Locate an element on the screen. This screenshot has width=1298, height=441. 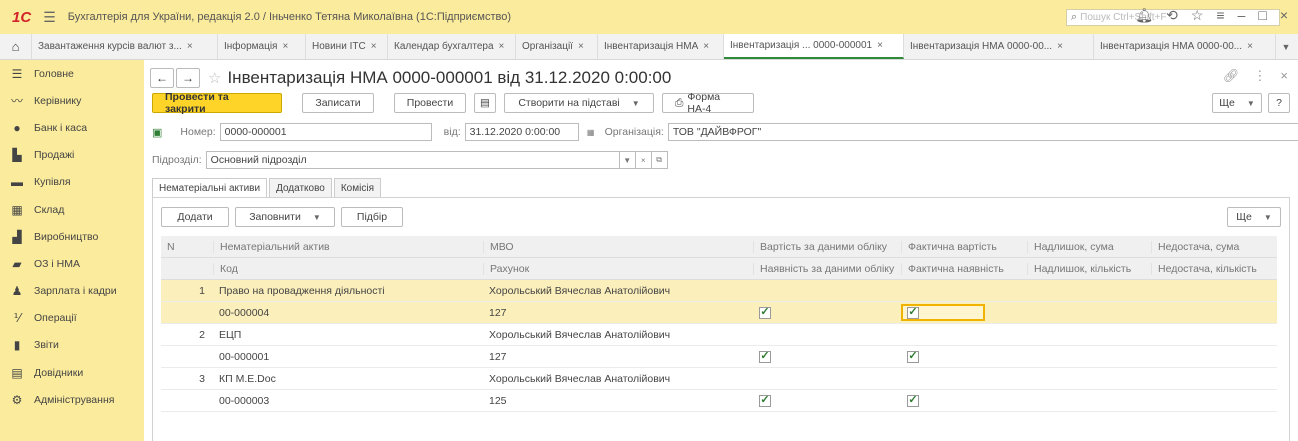
form-na4-button: ⎙ Форма НА-4 is located at coordinates (708, 103).